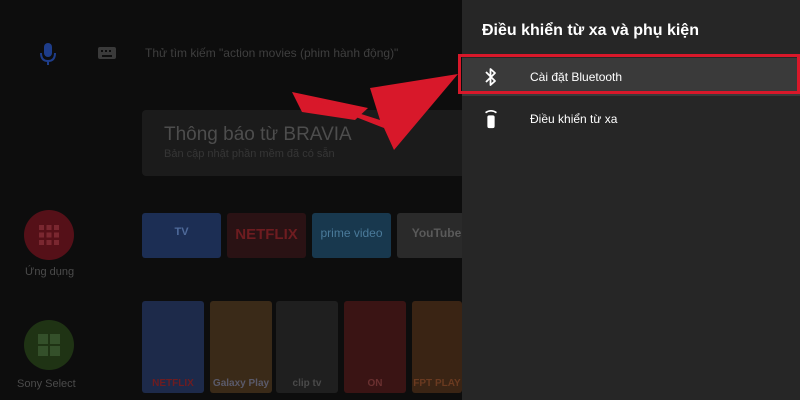 This screenshot has height=400, width=800. I want to click on menu-item-bluetooth-settings: Cài đặt Bluetooth, so click(629, 75).